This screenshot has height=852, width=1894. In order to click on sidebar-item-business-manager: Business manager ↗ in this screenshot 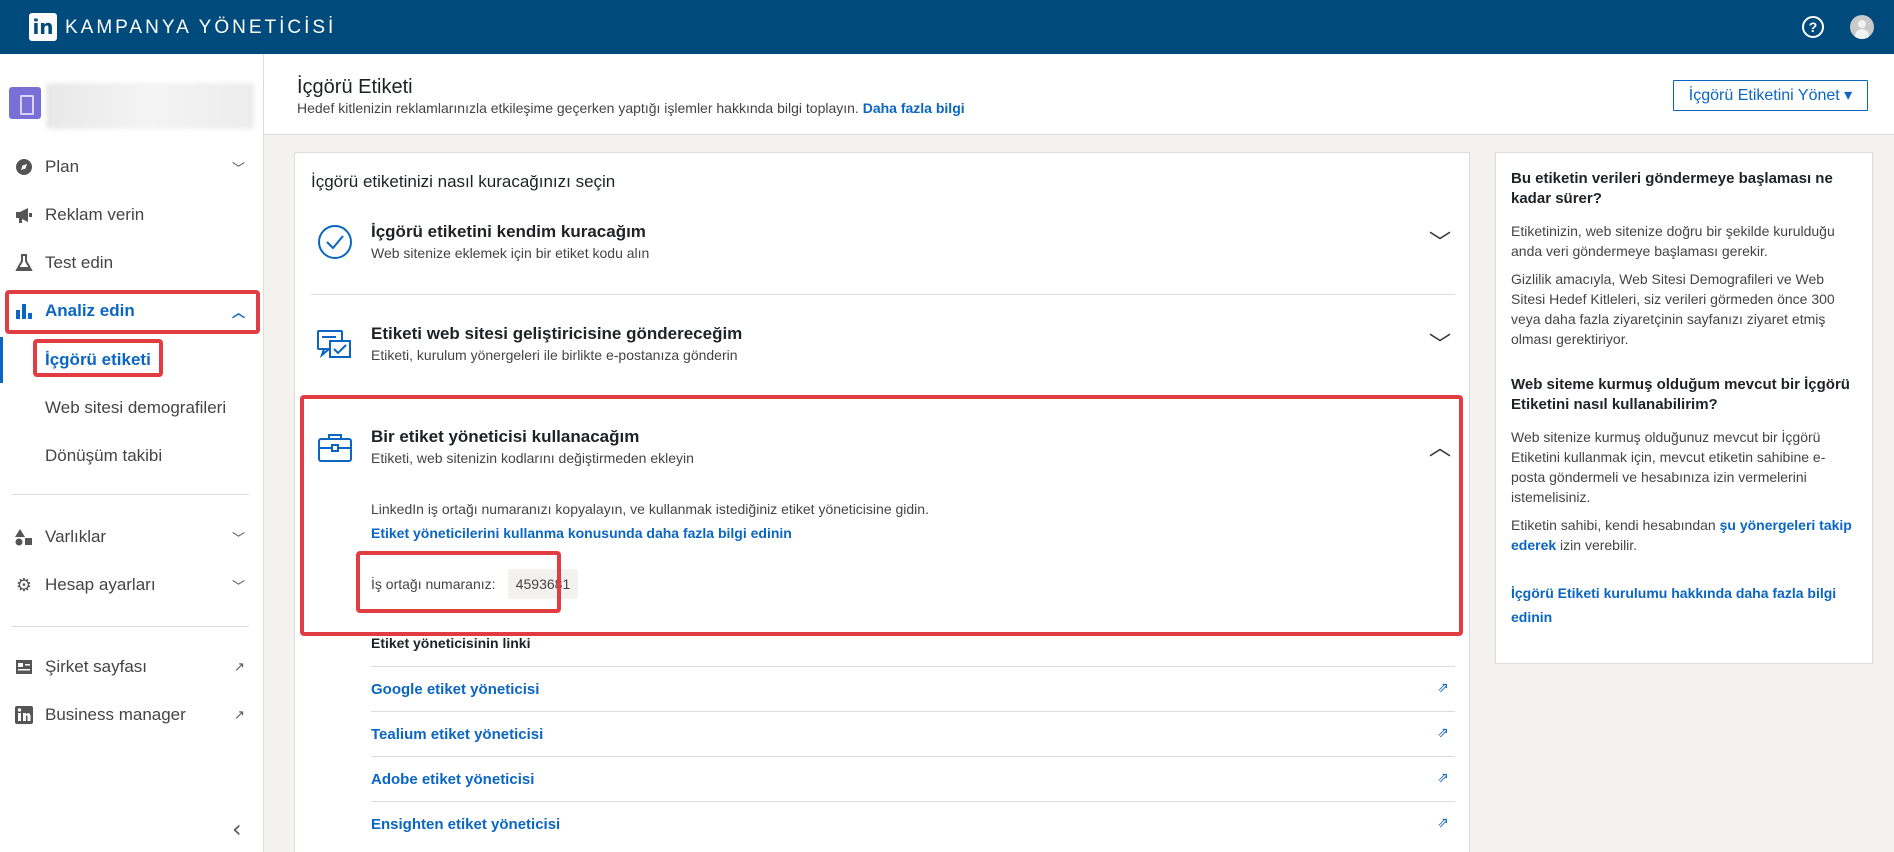, I will do `click(131, 715)`.